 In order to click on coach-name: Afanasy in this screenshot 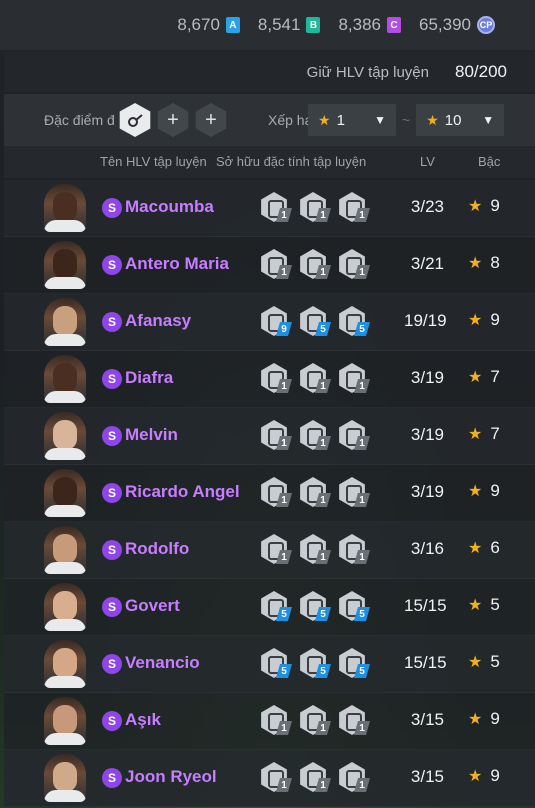, I will do `click(158, 320)`.